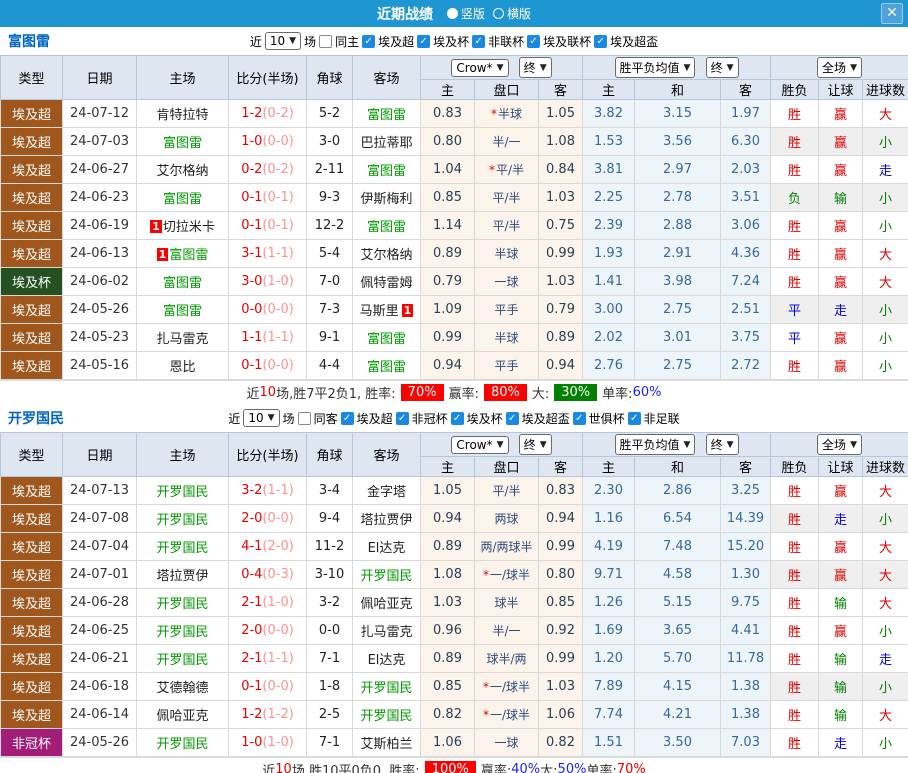 The height and width of the screenshot is (773, 908). What do you see at coordinates (182, 548) in the screenshot?
I see `home-team-name: 开罗国民` at bounding box center [182, 548].